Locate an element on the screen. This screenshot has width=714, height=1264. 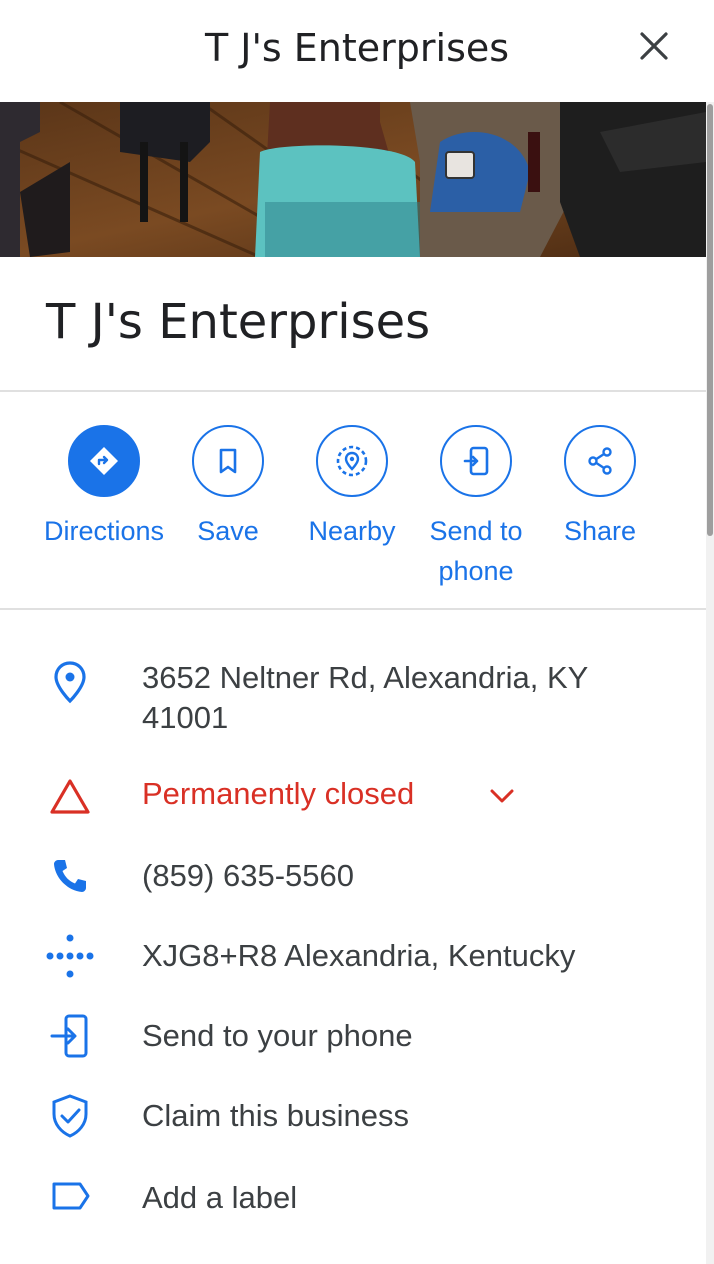
close-button is located at coordinates (654, 46).